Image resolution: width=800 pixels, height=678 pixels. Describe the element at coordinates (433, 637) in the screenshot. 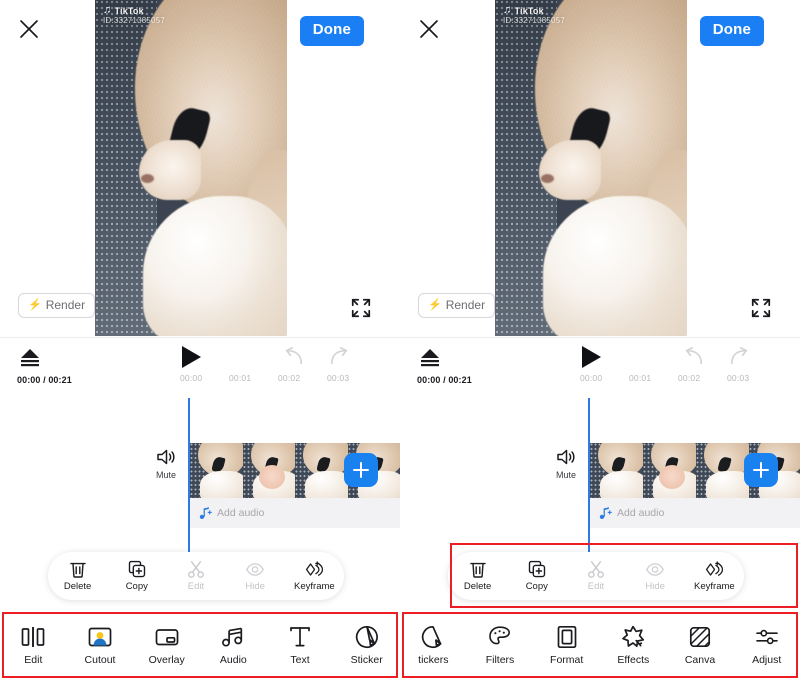

I see `sticker-icon` at that location.